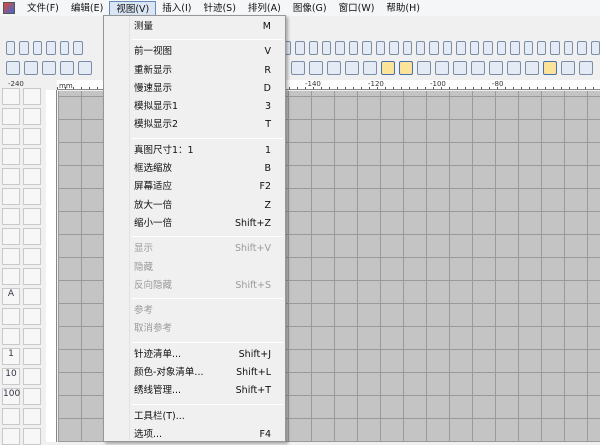 Image resolution: width=600 pixels, height=445 pixels. Describe the element at coordinates (194, 169) in the screenshot. I see `menu-item: 框选缩放 B` at that location.